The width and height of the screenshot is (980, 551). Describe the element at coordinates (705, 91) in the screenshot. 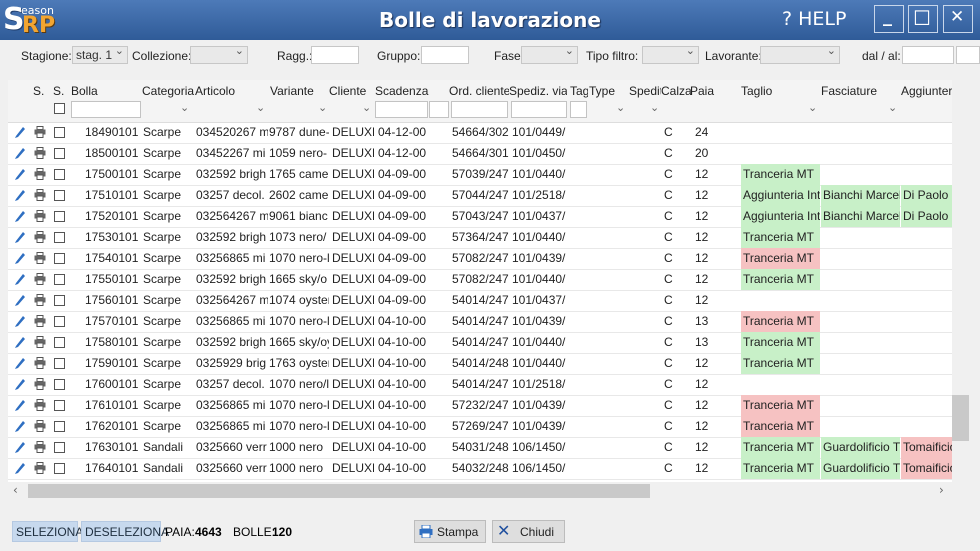

I see `col-paia: Paia` at that location.